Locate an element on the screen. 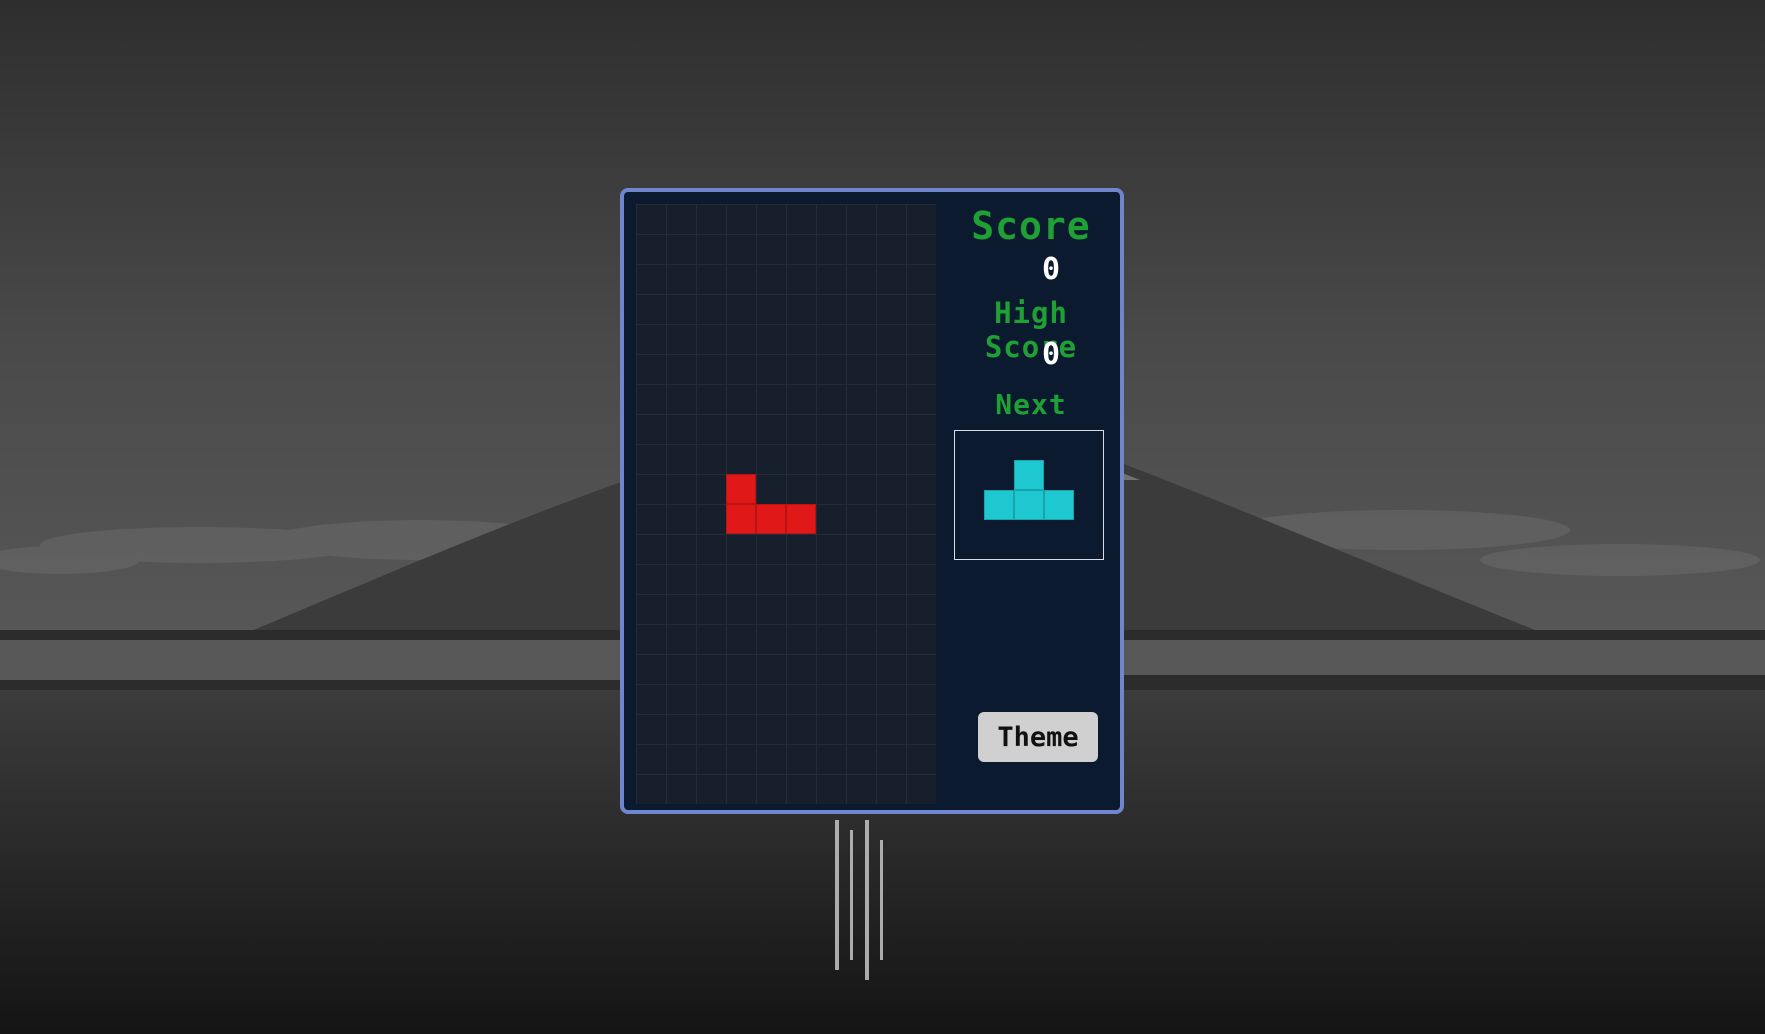  high-score-value: 0 is located at coordinates (1051, 354).